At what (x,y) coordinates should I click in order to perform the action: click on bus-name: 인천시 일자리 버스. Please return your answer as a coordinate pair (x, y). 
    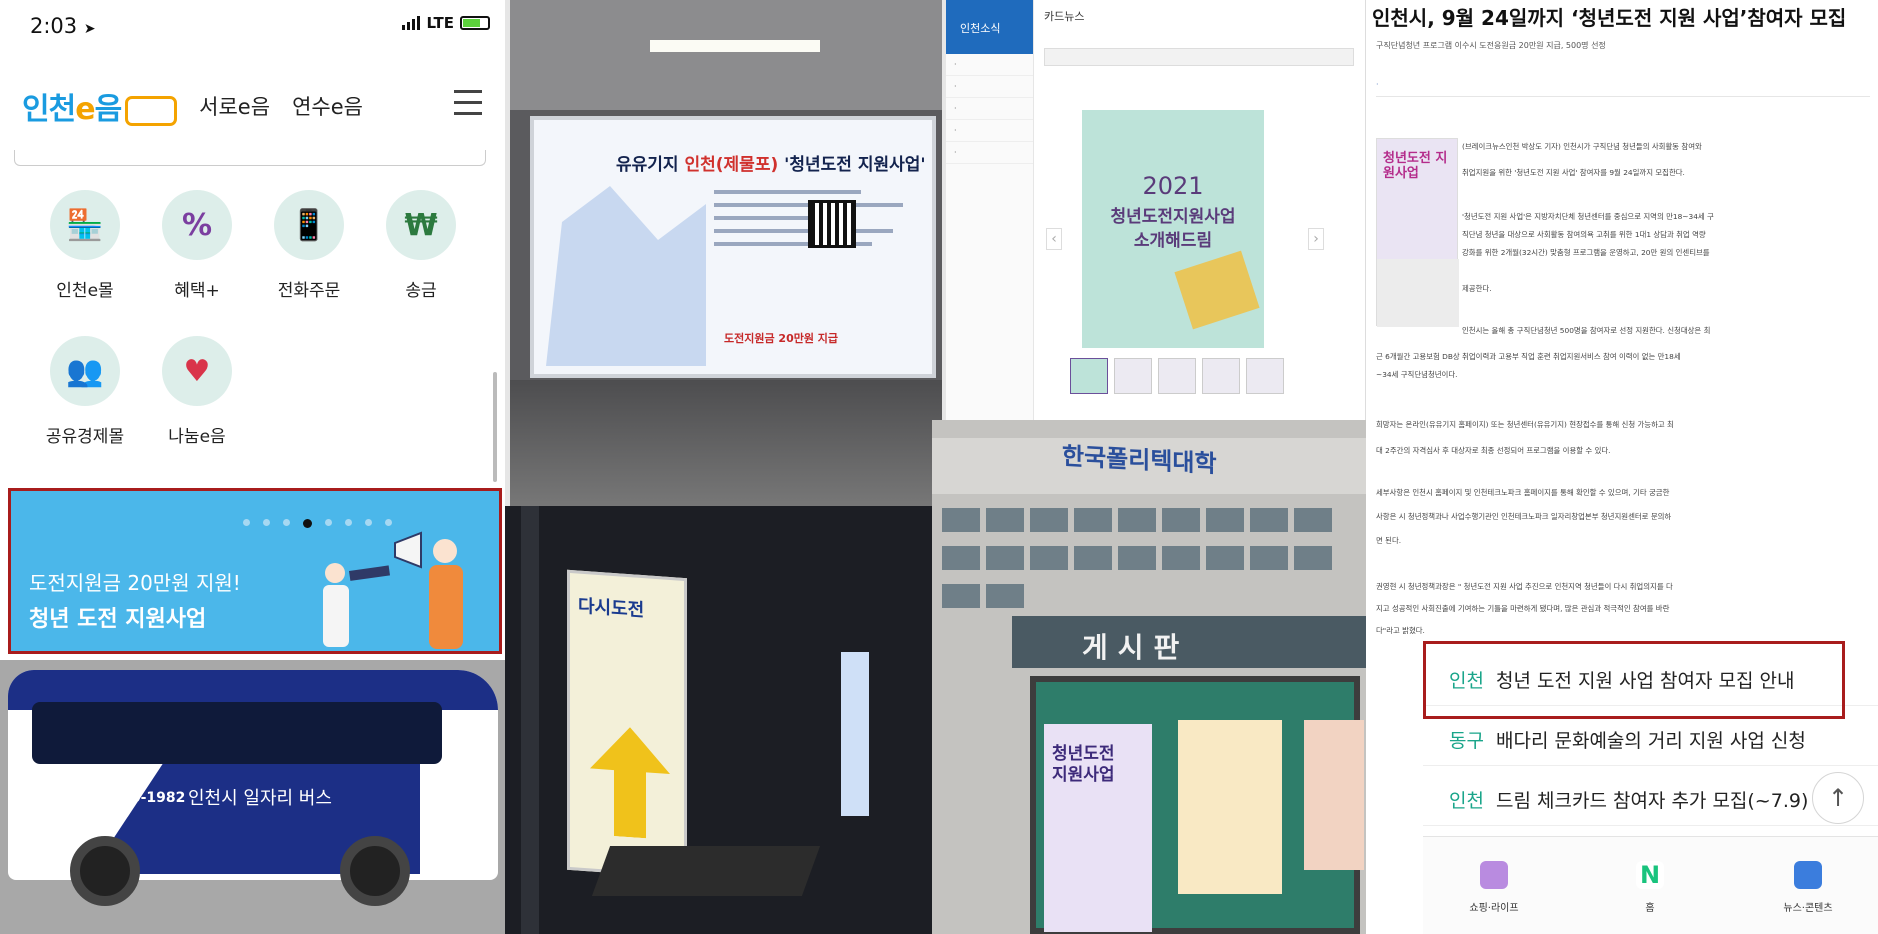
    Looking at the image, I should click on (260, 798).